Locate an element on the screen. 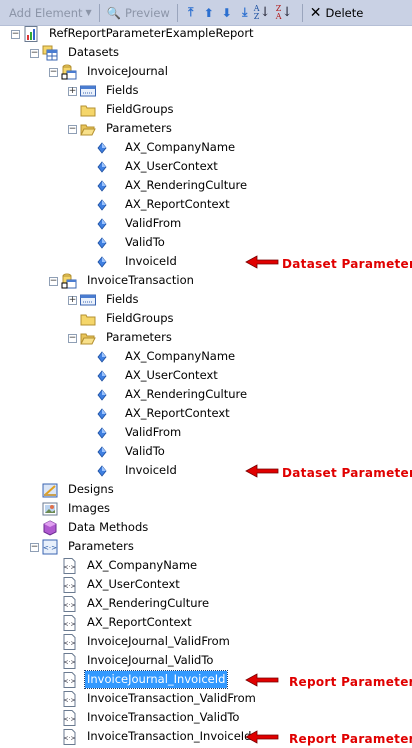 This screenshot has height=748, width=412. move-to-top-icon: ⤒ is located at coordinates (191, 13).